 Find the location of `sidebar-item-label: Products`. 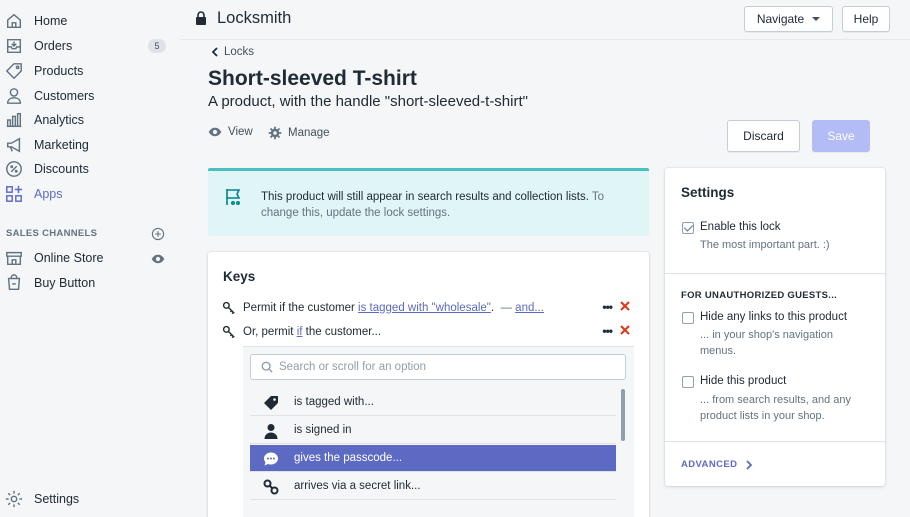

sidebar-item-label: Products is located at coordinates (59, 71).